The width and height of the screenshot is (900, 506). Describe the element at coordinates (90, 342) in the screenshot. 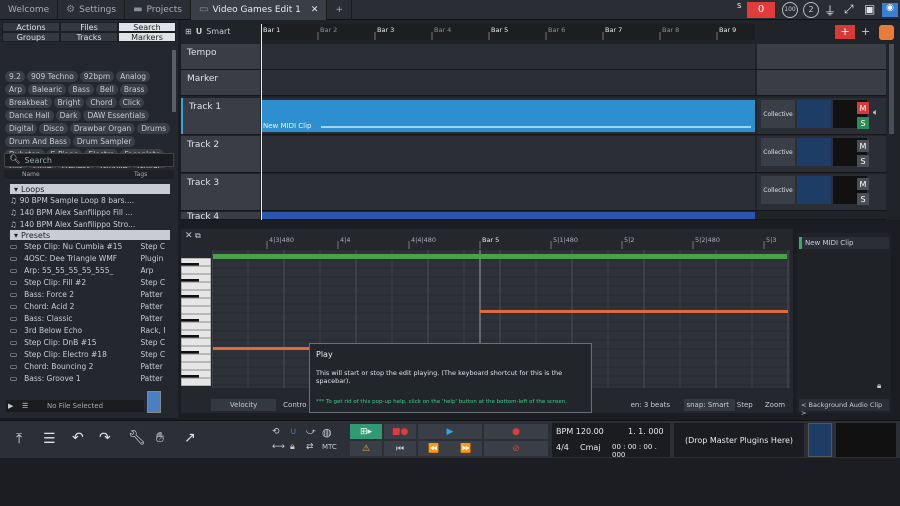

I see `list-item: ▭ Step Clip: DnB #15 Step C` at that location.